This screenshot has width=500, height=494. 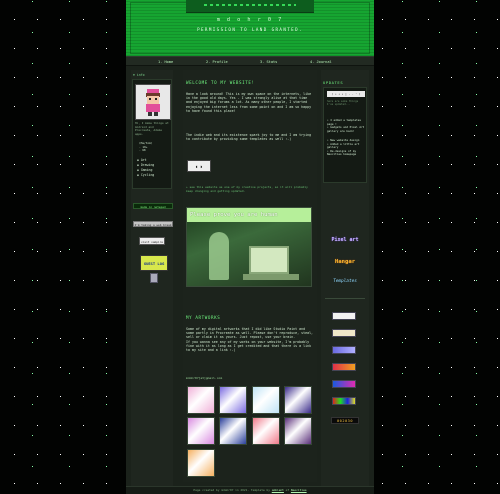 What do you see at coordinates (299, 490) in the screenshot?
I see `footer-link-neocities: Neocities` at bounding box center [299, 490].